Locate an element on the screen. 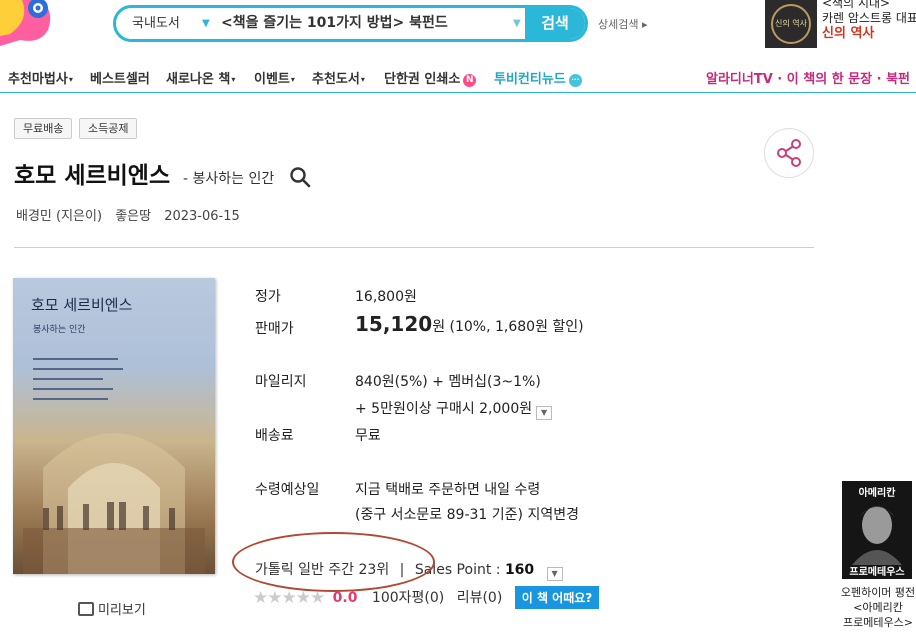 This screenshot has height=639, width=916. star-rating-icon: ★★★★★ is located at coordinates (289, 598).